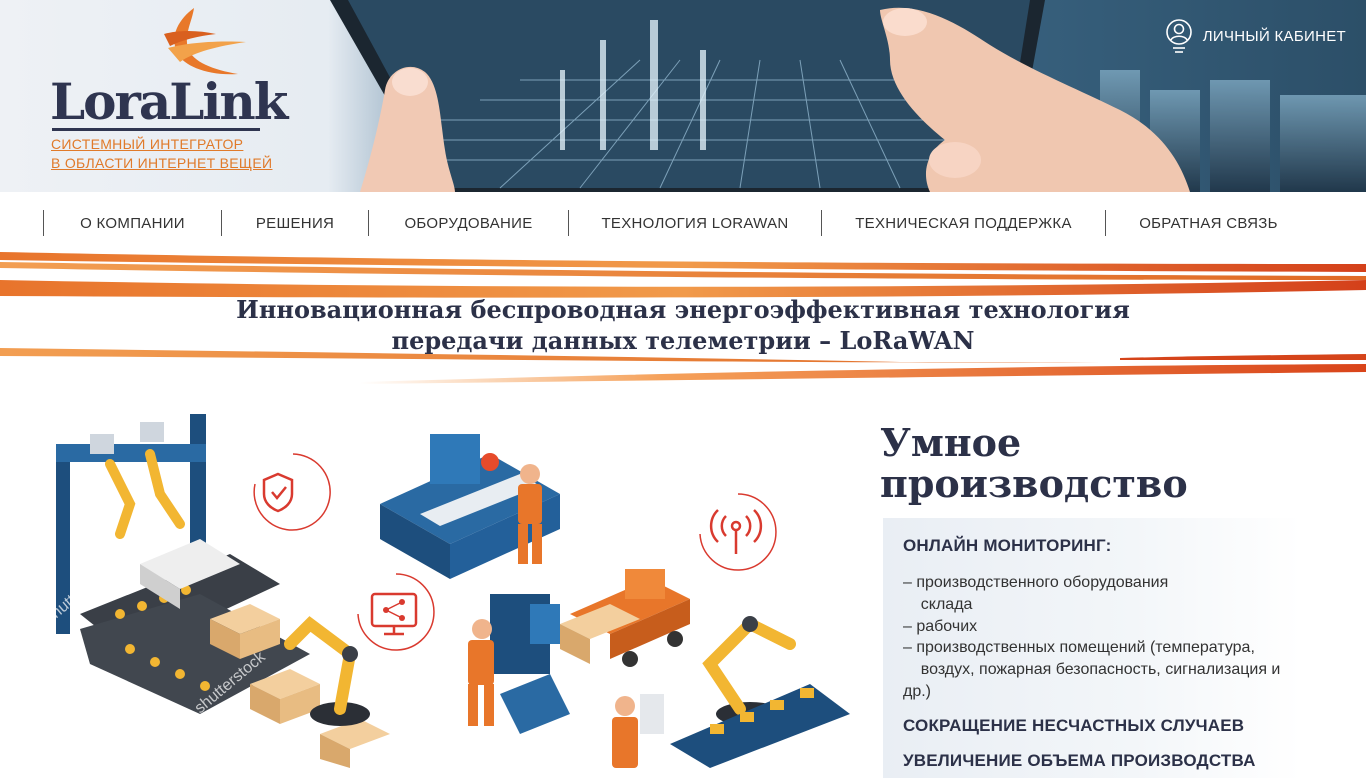 The height and width of the screenshot is (778, 1366). Describe the element at coordinates (938, 604) in the screenshot. I see `list-item: склада` at that location.